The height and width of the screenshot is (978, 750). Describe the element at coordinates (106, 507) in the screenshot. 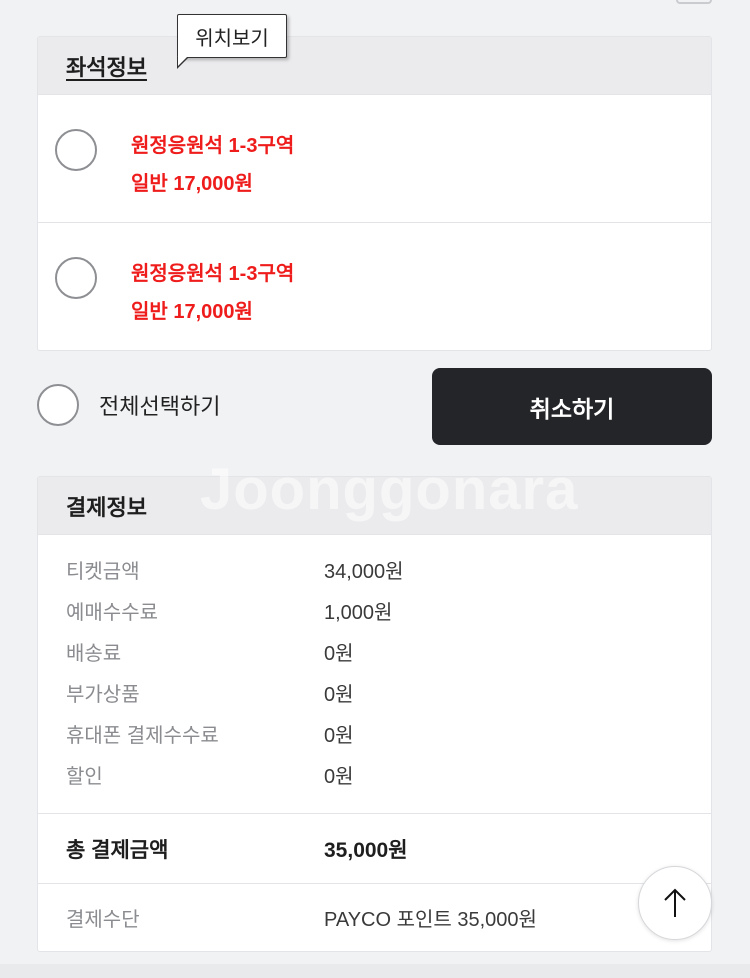

I see `payment-info-title: 결제정보` at that location.